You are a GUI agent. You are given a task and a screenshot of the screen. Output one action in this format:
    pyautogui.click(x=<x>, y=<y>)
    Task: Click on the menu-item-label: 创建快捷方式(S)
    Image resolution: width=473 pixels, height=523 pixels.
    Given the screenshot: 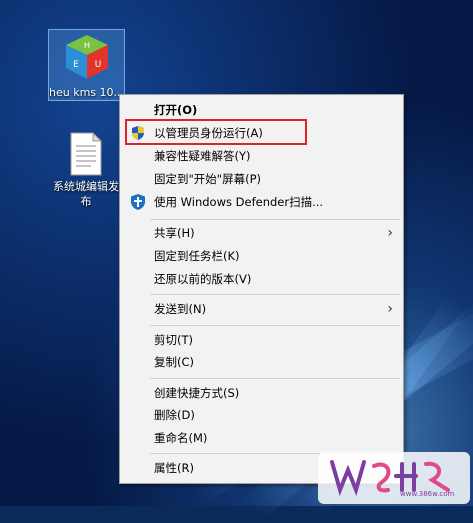 What is the action you would take?
    pyautogui.click(x=197, y=393)
    